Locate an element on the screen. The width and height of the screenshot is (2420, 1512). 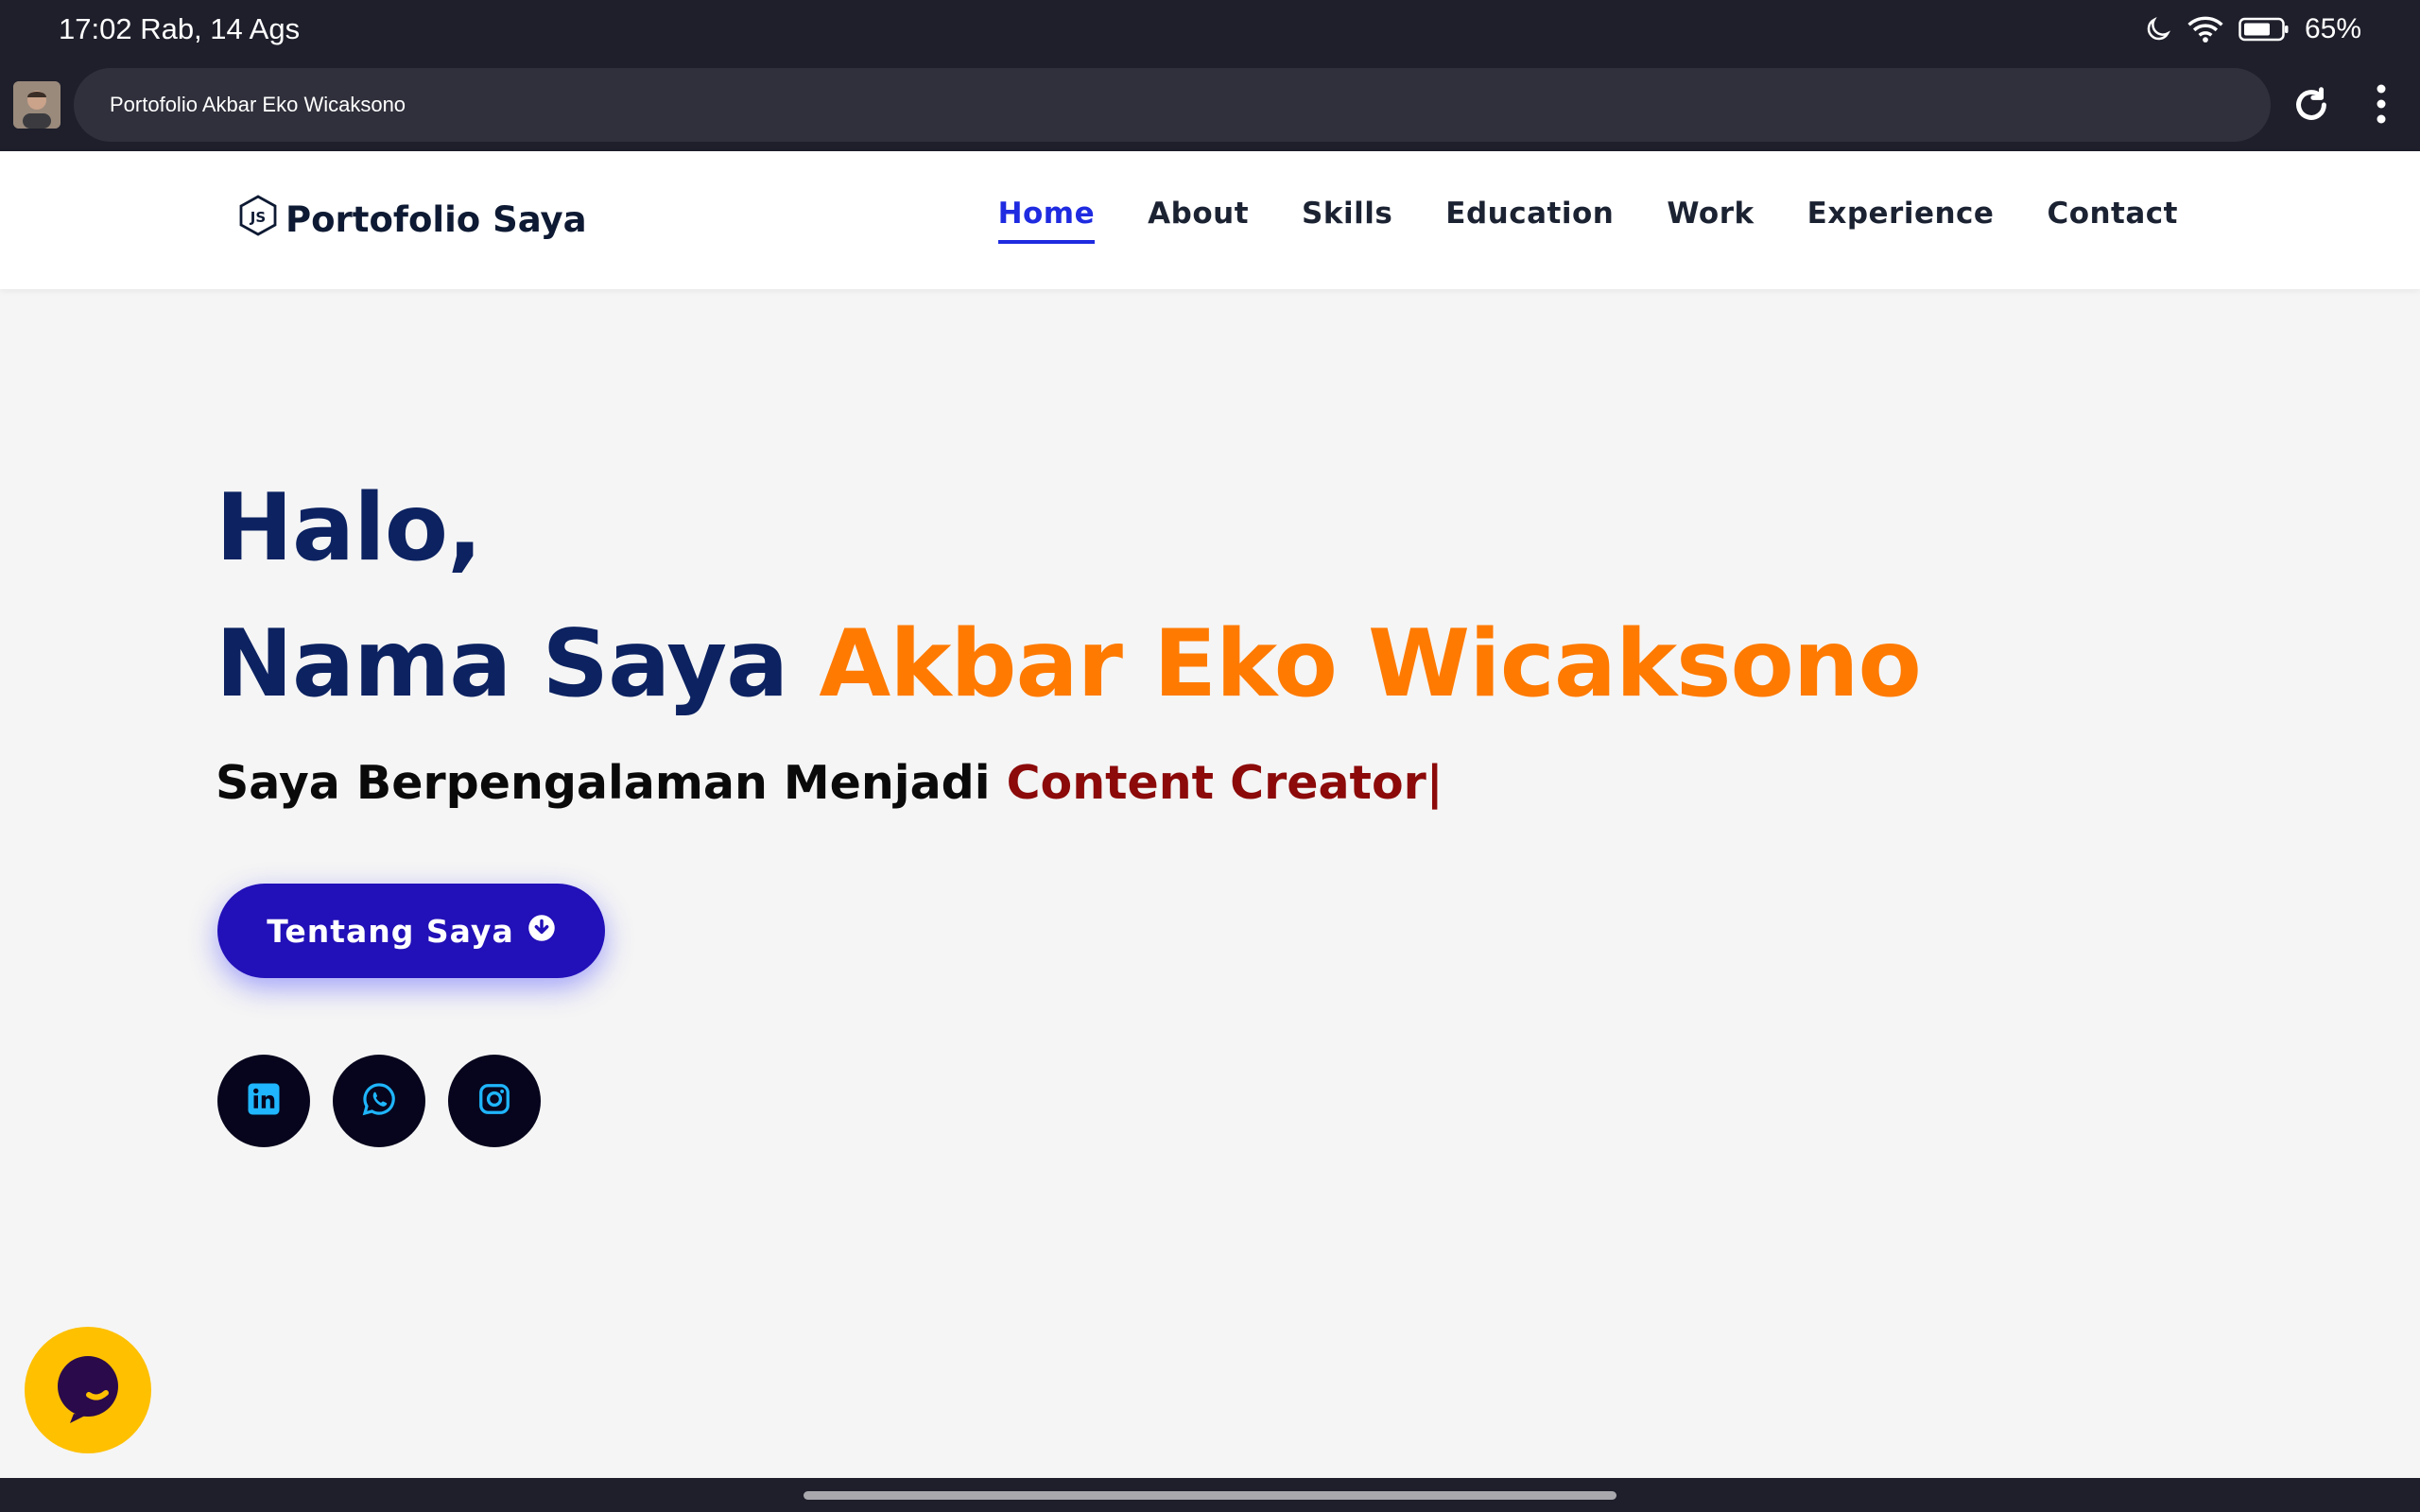
site-logo: JS Portofolio Saya is located at coordinates (412, 220).